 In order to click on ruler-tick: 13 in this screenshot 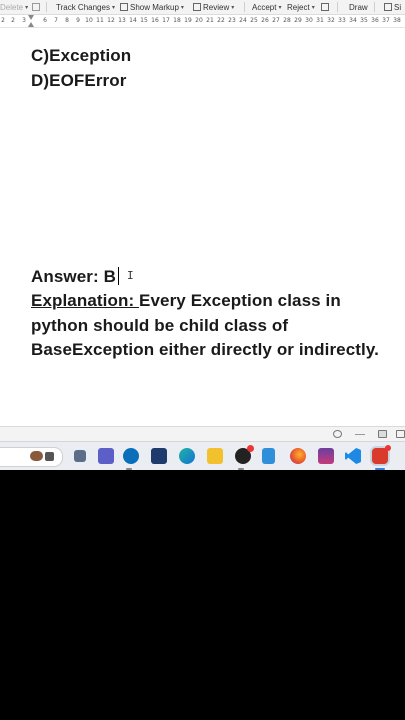, I will do `click(122, 20)`.